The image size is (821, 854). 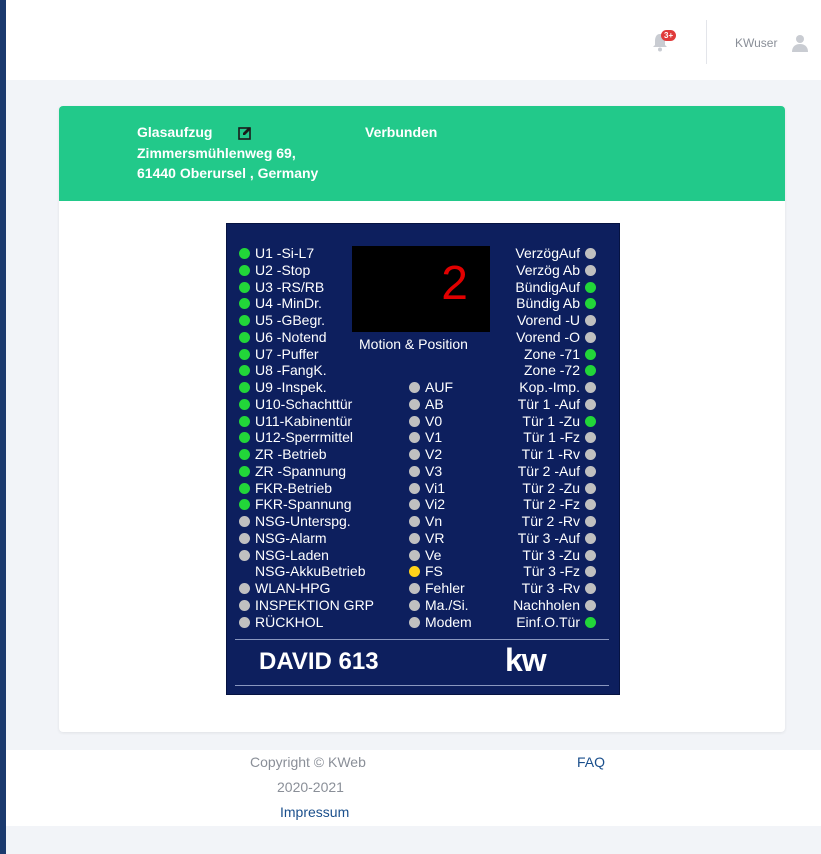 What do you see at coordinates (303, 521) in the screenshot?
I see `indicator-label: NSG-Unterspg.` at bounding box center [303, 521].